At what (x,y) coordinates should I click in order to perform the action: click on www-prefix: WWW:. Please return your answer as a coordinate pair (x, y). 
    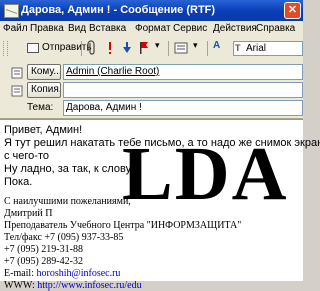
    Looking at the image, I should click on (21, 285).